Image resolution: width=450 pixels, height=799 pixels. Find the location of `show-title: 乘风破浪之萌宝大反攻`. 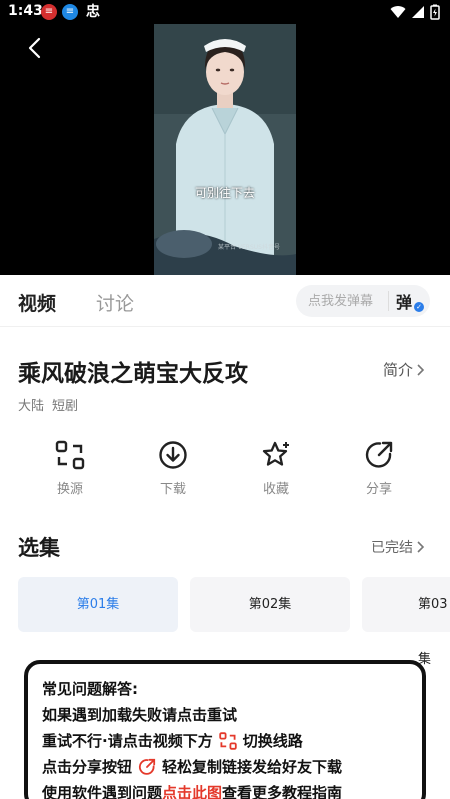

show-title: 乘风破浪之萌宝大反攻 is located at coordinates (133, 374).